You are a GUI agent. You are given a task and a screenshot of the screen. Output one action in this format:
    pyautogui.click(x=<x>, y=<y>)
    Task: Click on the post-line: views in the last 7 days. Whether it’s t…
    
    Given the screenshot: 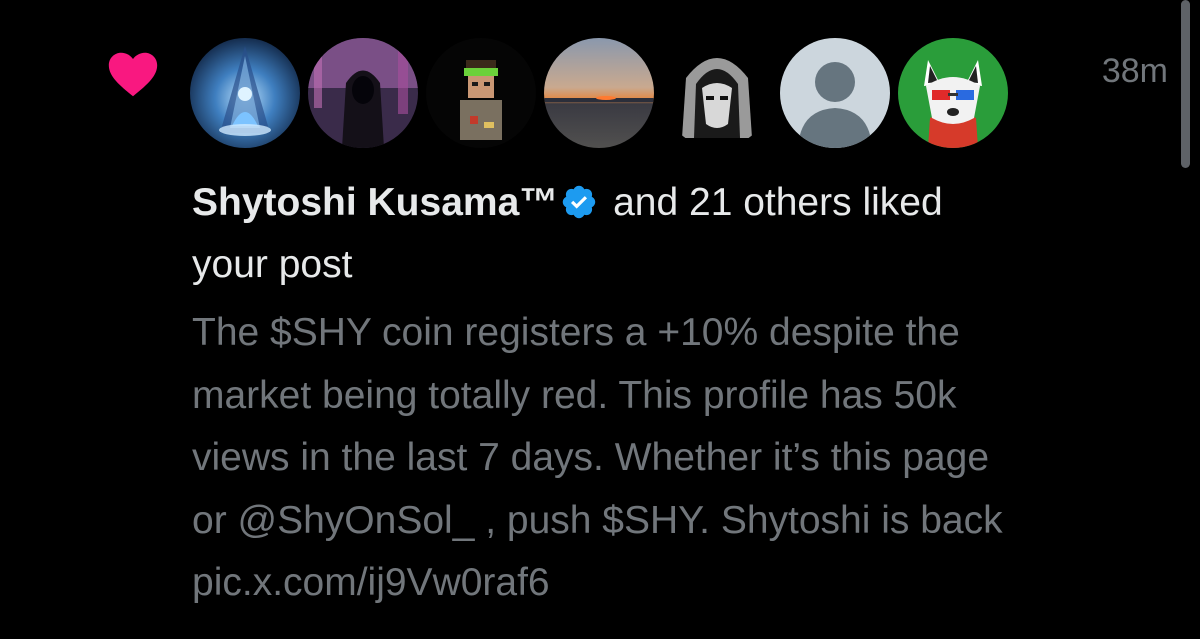 What is the action you would take?
    pyautogui.click(x=591, y=457)
    